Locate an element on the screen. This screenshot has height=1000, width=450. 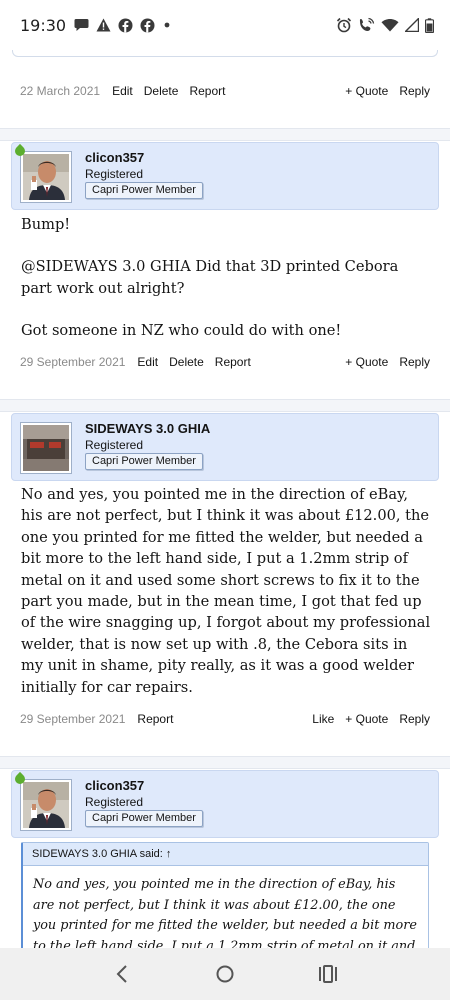
like-button: Like is located at coordinates (323, 719).